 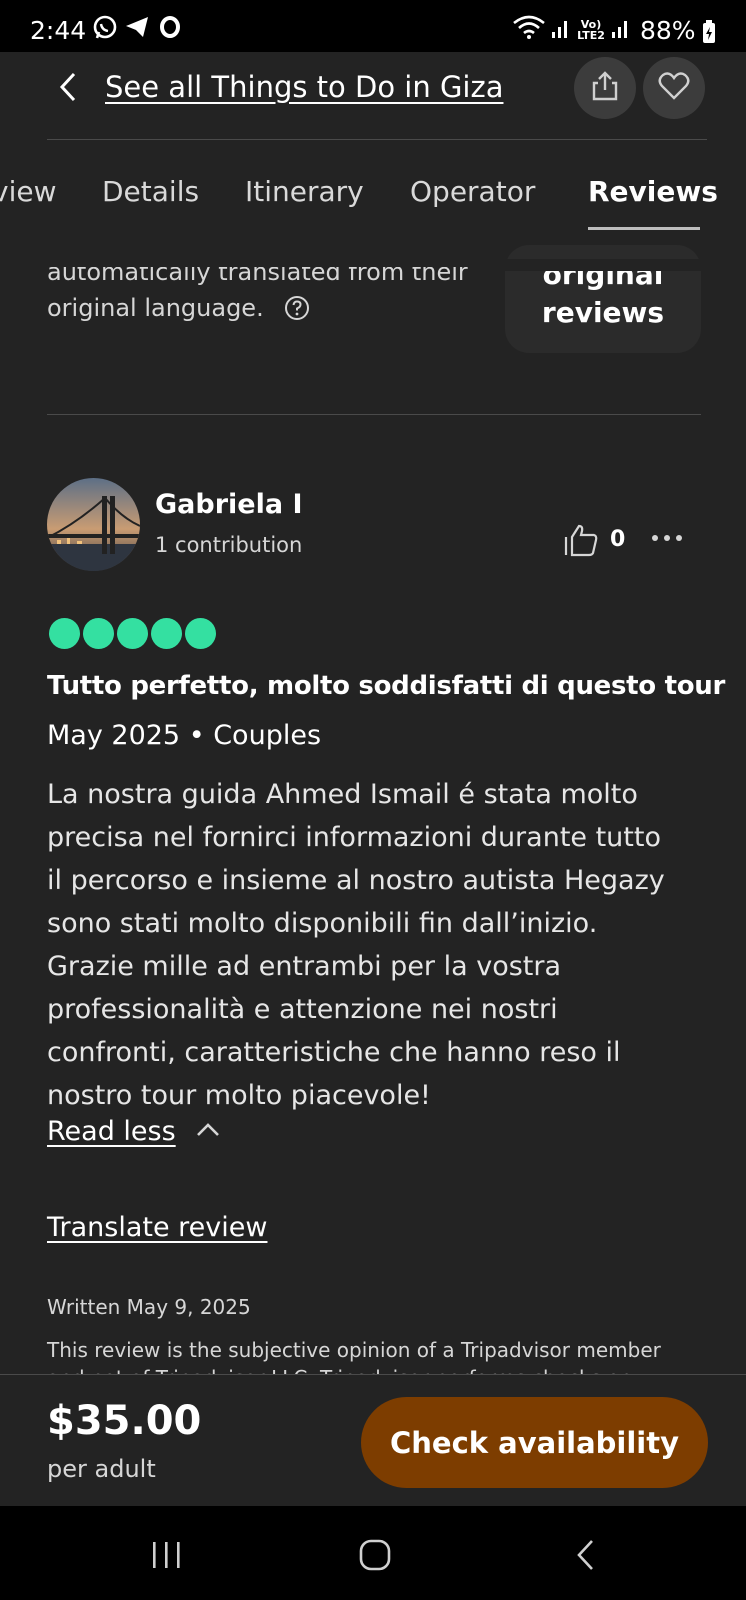 What do you see at coordinates (377, 139) in the screenshot?
I see `header-divider` at bounding box center [377, 139].